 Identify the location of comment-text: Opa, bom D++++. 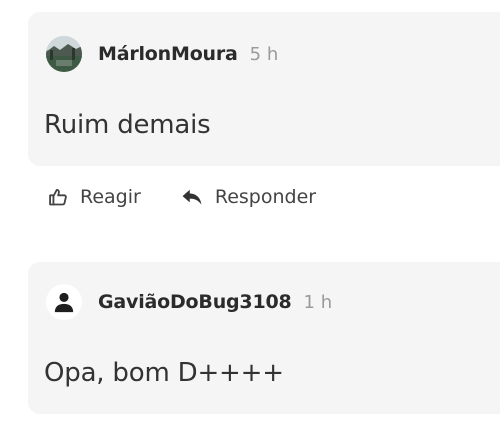
(164, 373).